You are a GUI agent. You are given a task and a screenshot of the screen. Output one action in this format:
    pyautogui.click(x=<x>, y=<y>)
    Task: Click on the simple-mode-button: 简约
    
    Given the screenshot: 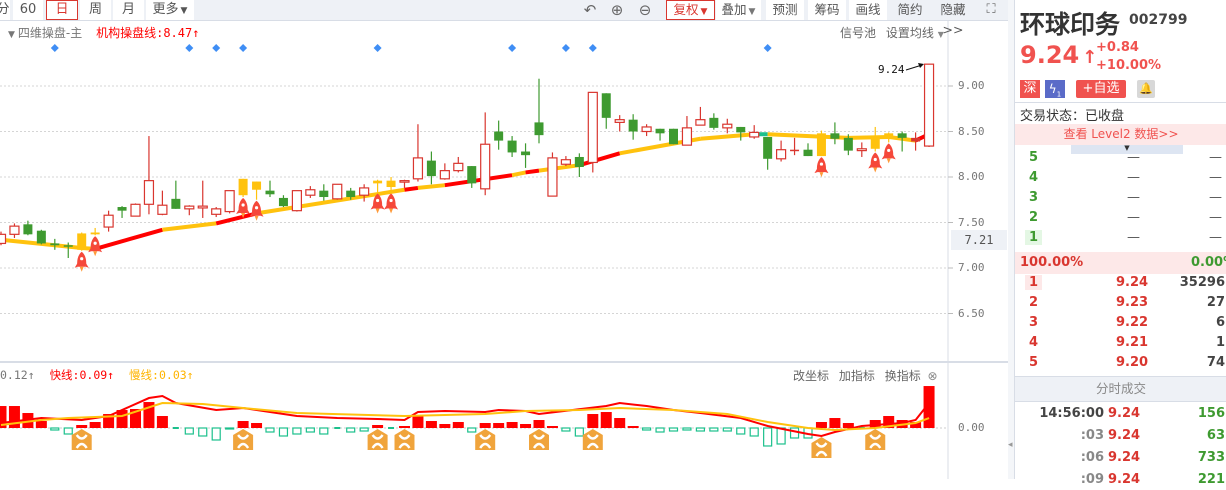 What is the action you would take?
    pyautogui.click(x=910, y=10)
    